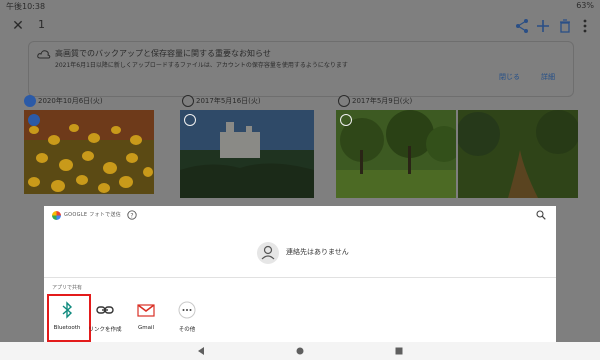  Describe the element at coordinates (268, 253) in the screenshot. I see `person-icon` at that location.